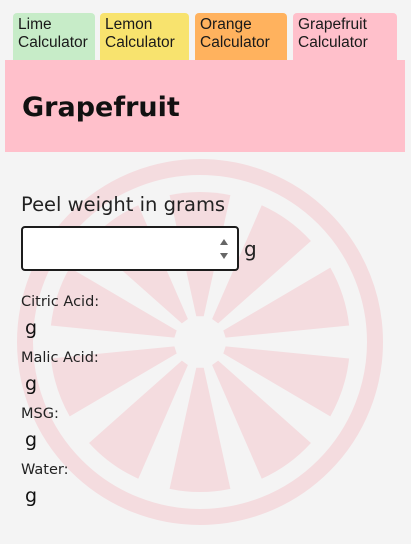  What do you see at coordinates (60, 358) in the screenshot?
I see `malic-acid-label: Malic Acid:` at bounding box center [60, 358].